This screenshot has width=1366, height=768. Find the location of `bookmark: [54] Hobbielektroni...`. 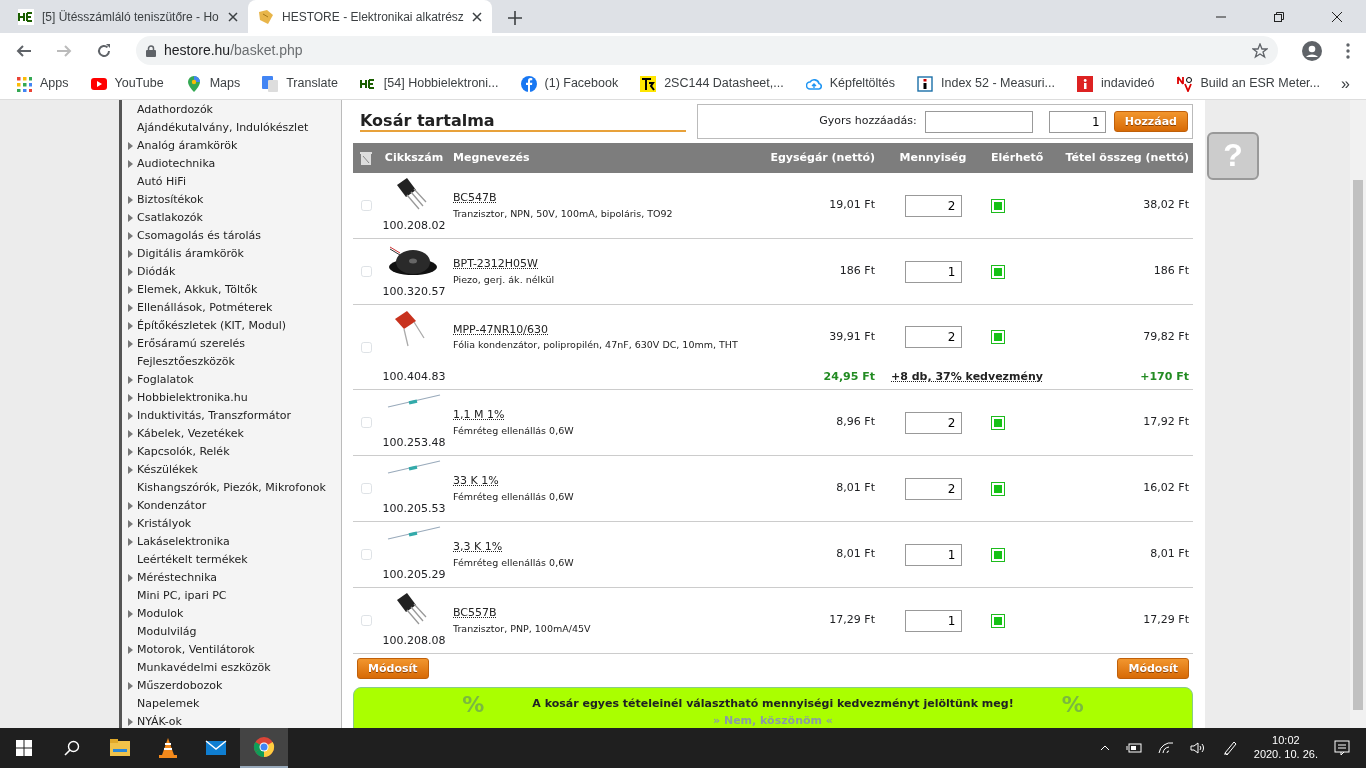

bookmark: [54] Hobbielektroni... is located at coordinates (429, 83).